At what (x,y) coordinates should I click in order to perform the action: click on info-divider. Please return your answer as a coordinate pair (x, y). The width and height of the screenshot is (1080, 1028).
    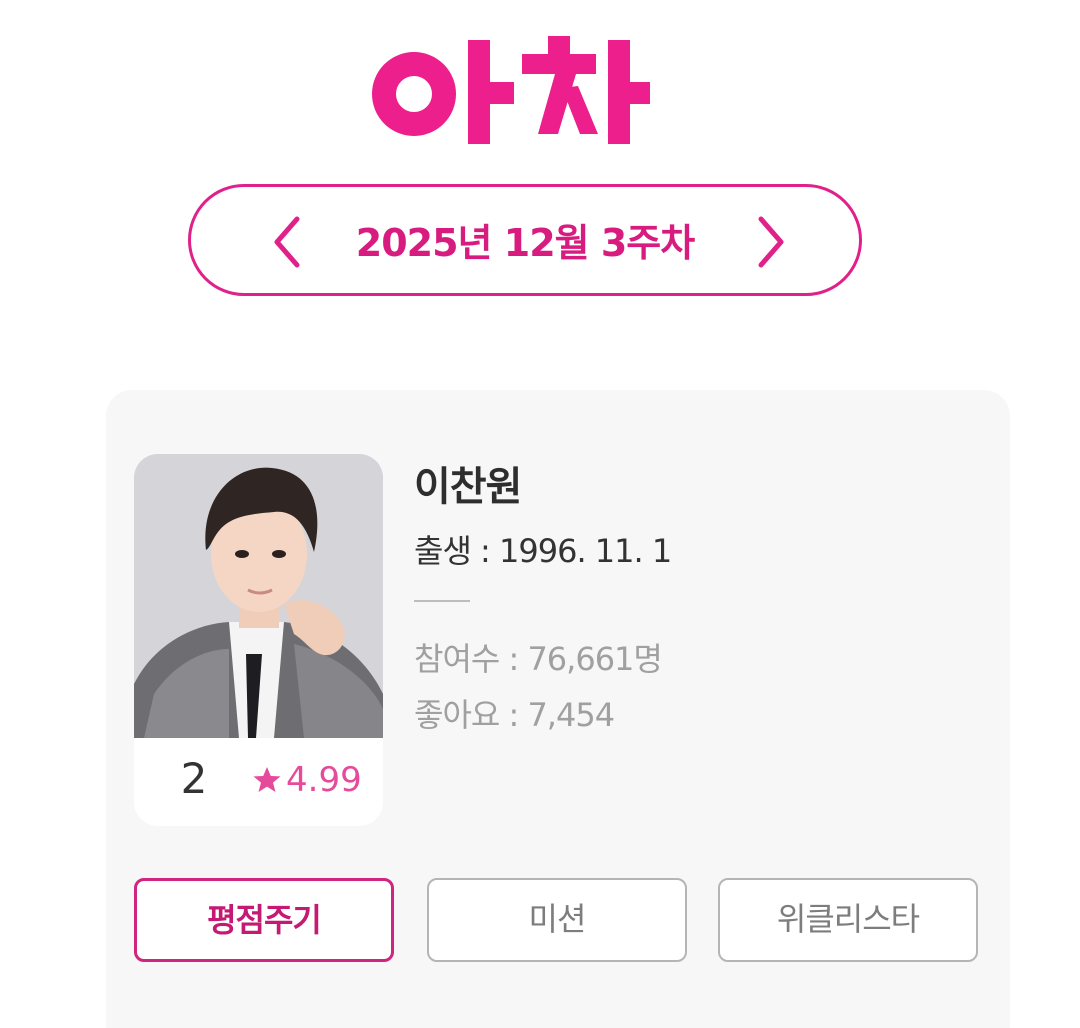
    Looking at the image, I should click on (442, 601).